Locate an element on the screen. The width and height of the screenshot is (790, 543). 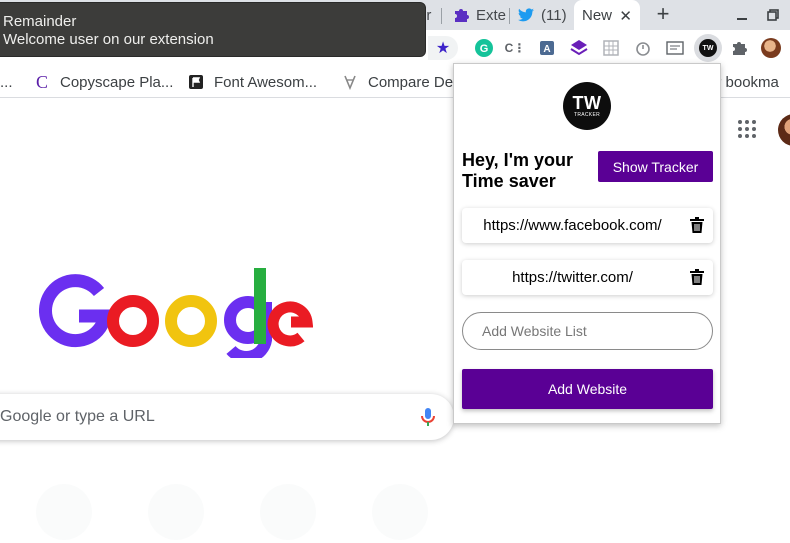
ext-a-icon: A is located at coordinates (547, 48).